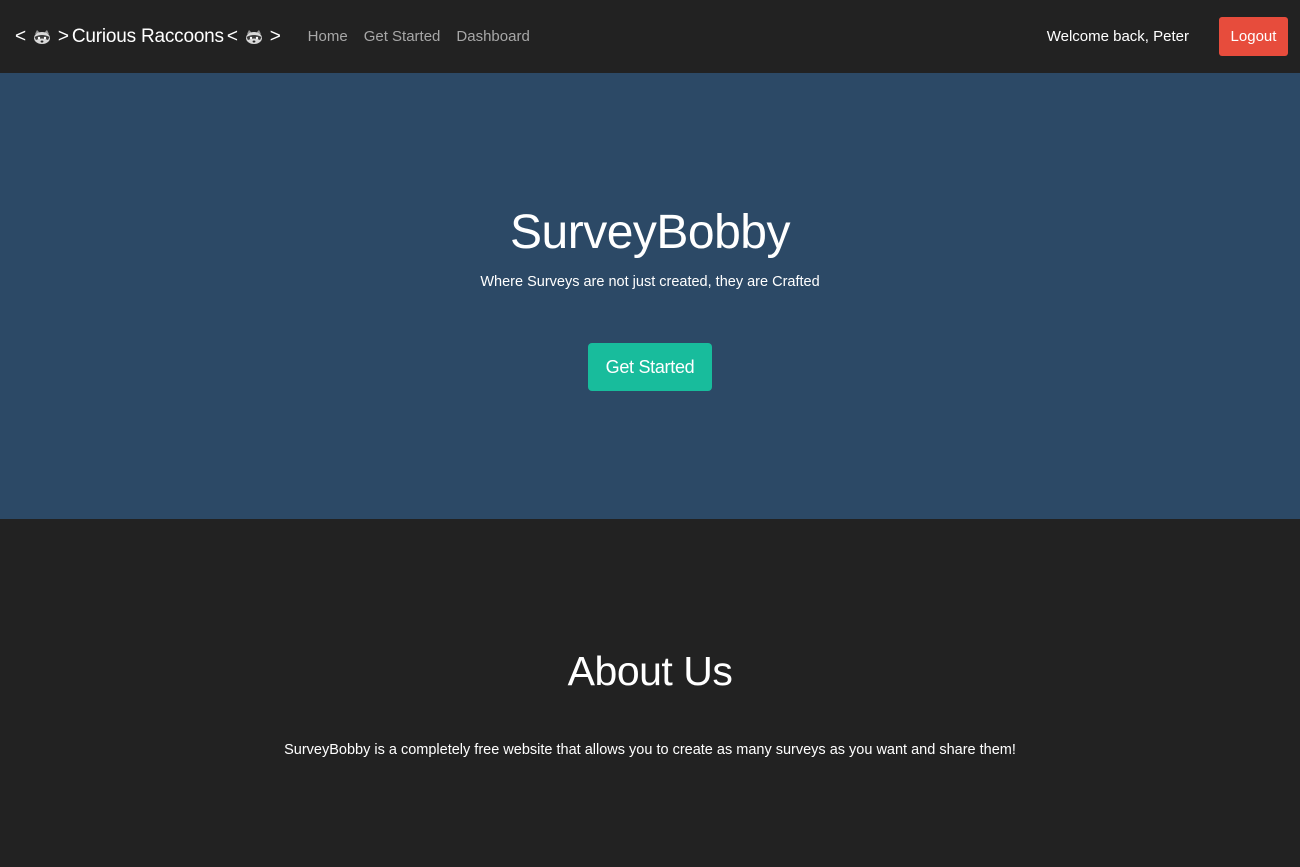 This screenshot has height=867, width=1300. I want to click on get-started-button: Get Started, so click(650, 367).